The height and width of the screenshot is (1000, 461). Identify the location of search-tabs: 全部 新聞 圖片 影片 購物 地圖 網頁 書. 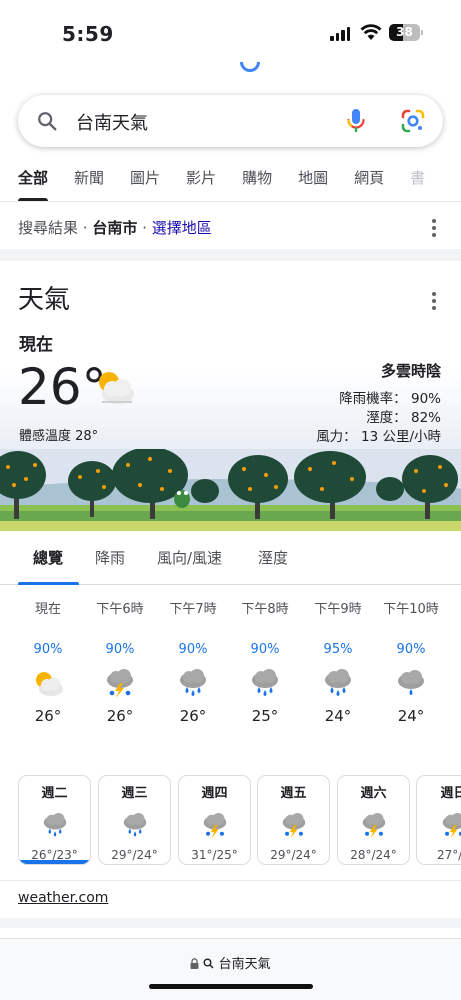
(230, 181).